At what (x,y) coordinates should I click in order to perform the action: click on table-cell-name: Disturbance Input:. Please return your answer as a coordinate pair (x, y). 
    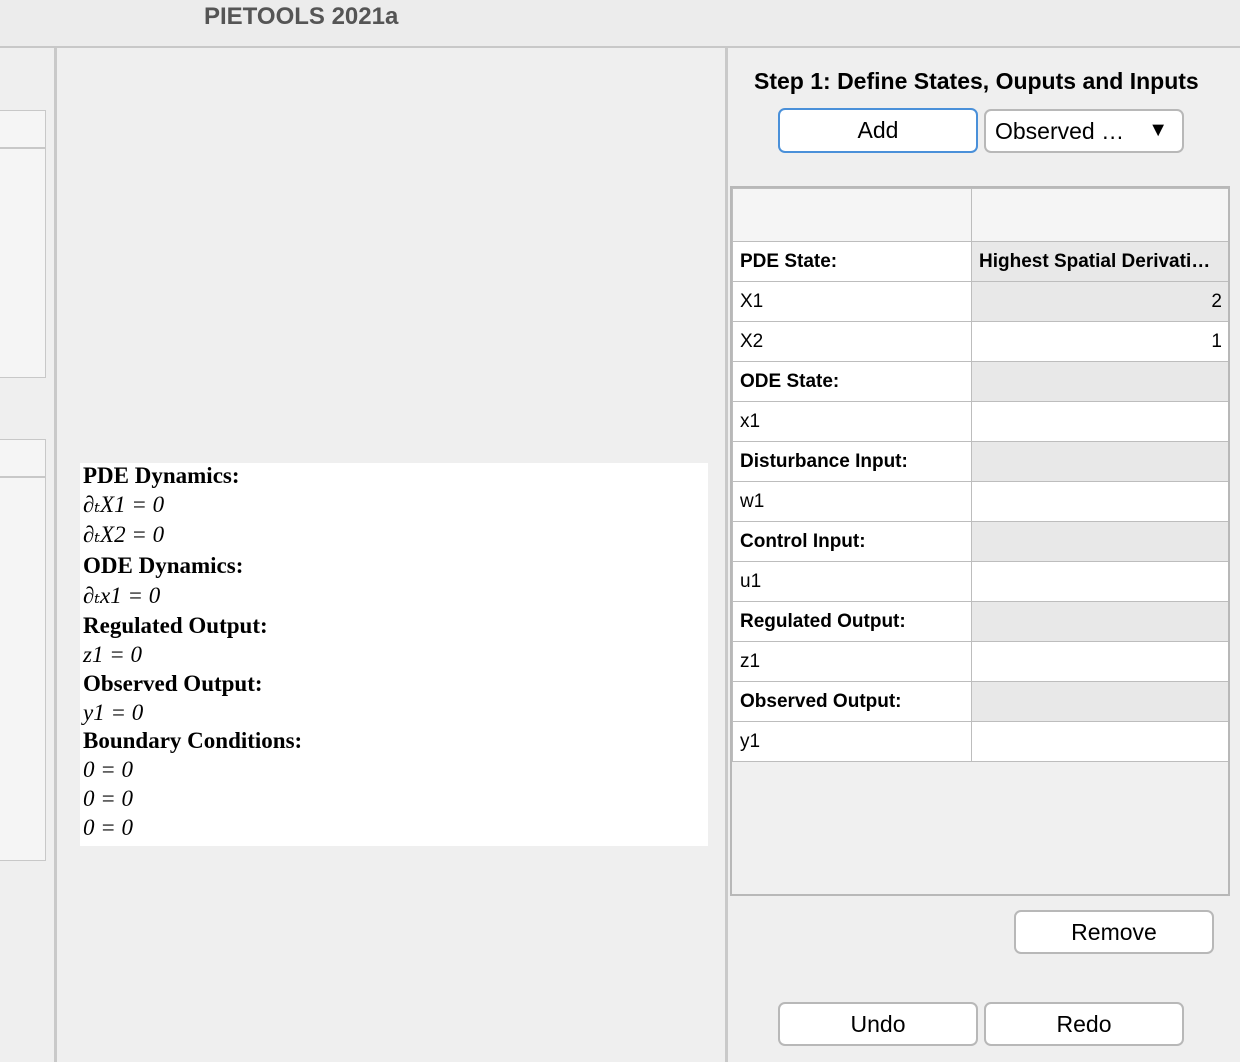
    Looking at the image, I should click on (852, 461).